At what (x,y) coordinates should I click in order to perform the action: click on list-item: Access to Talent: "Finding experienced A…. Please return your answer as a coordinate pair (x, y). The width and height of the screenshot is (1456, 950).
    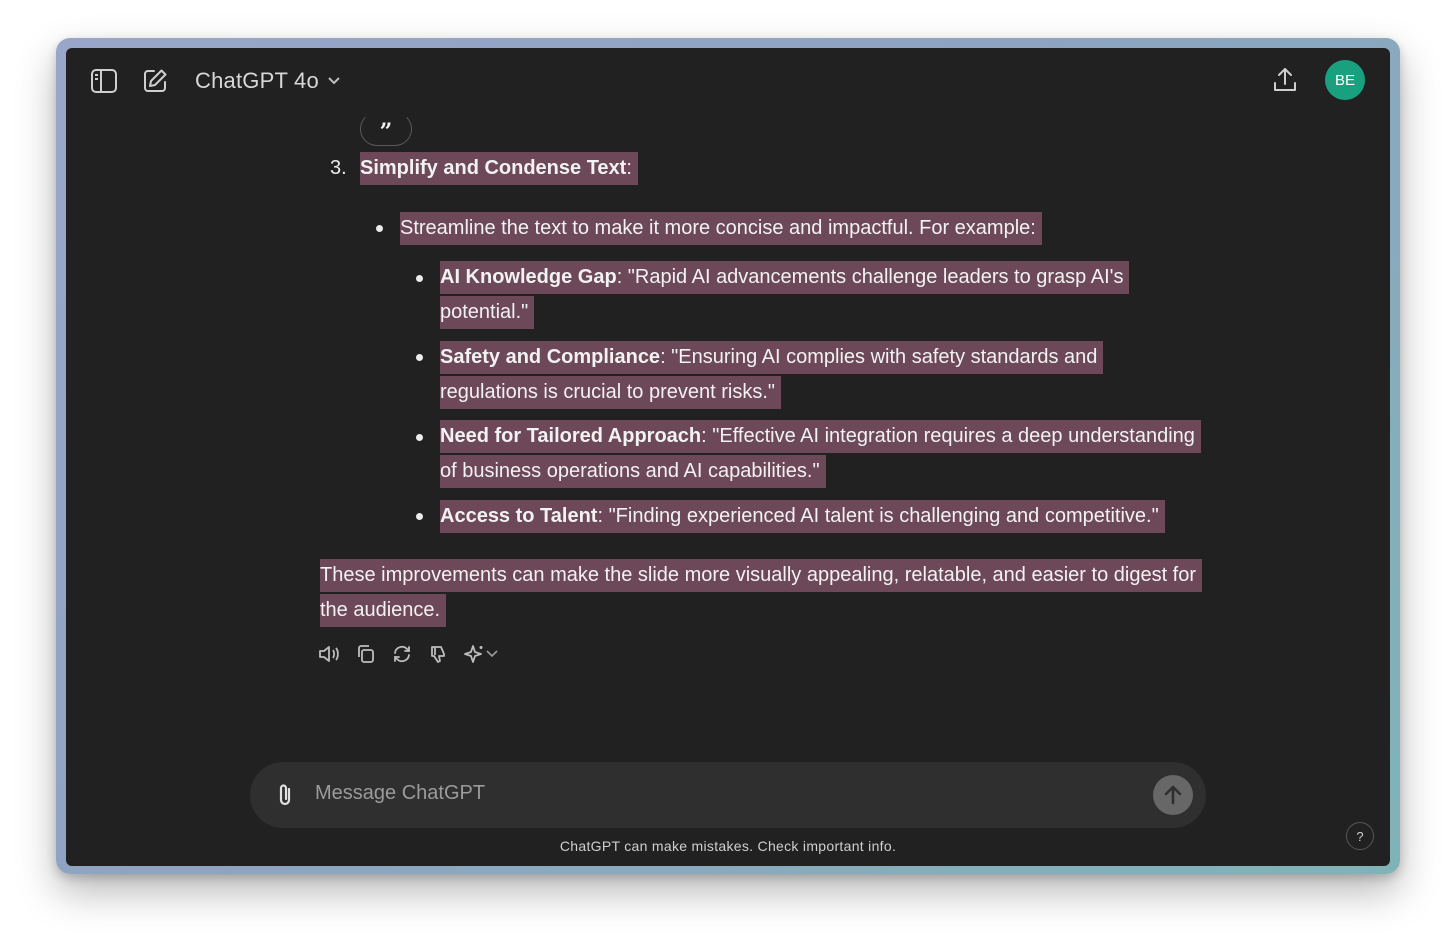
    Looking at the image, I should click on (835, 516).